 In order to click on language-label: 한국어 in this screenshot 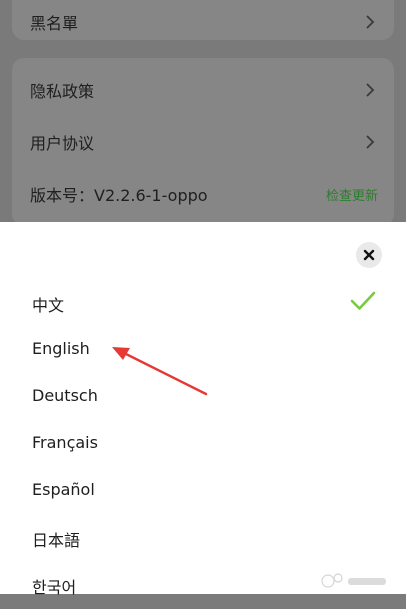, I will do `click(54, 587)`.